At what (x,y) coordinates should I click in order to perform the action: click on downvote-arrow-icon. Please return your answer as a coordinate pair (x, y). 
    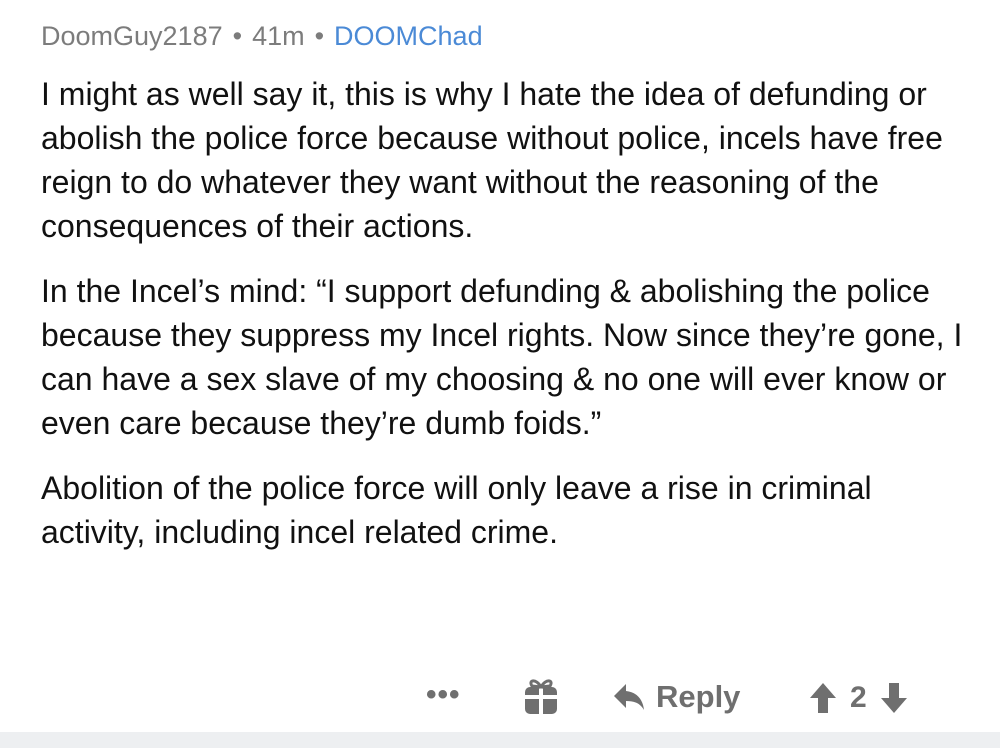
    Looking at the image, I should click on (894, 698).